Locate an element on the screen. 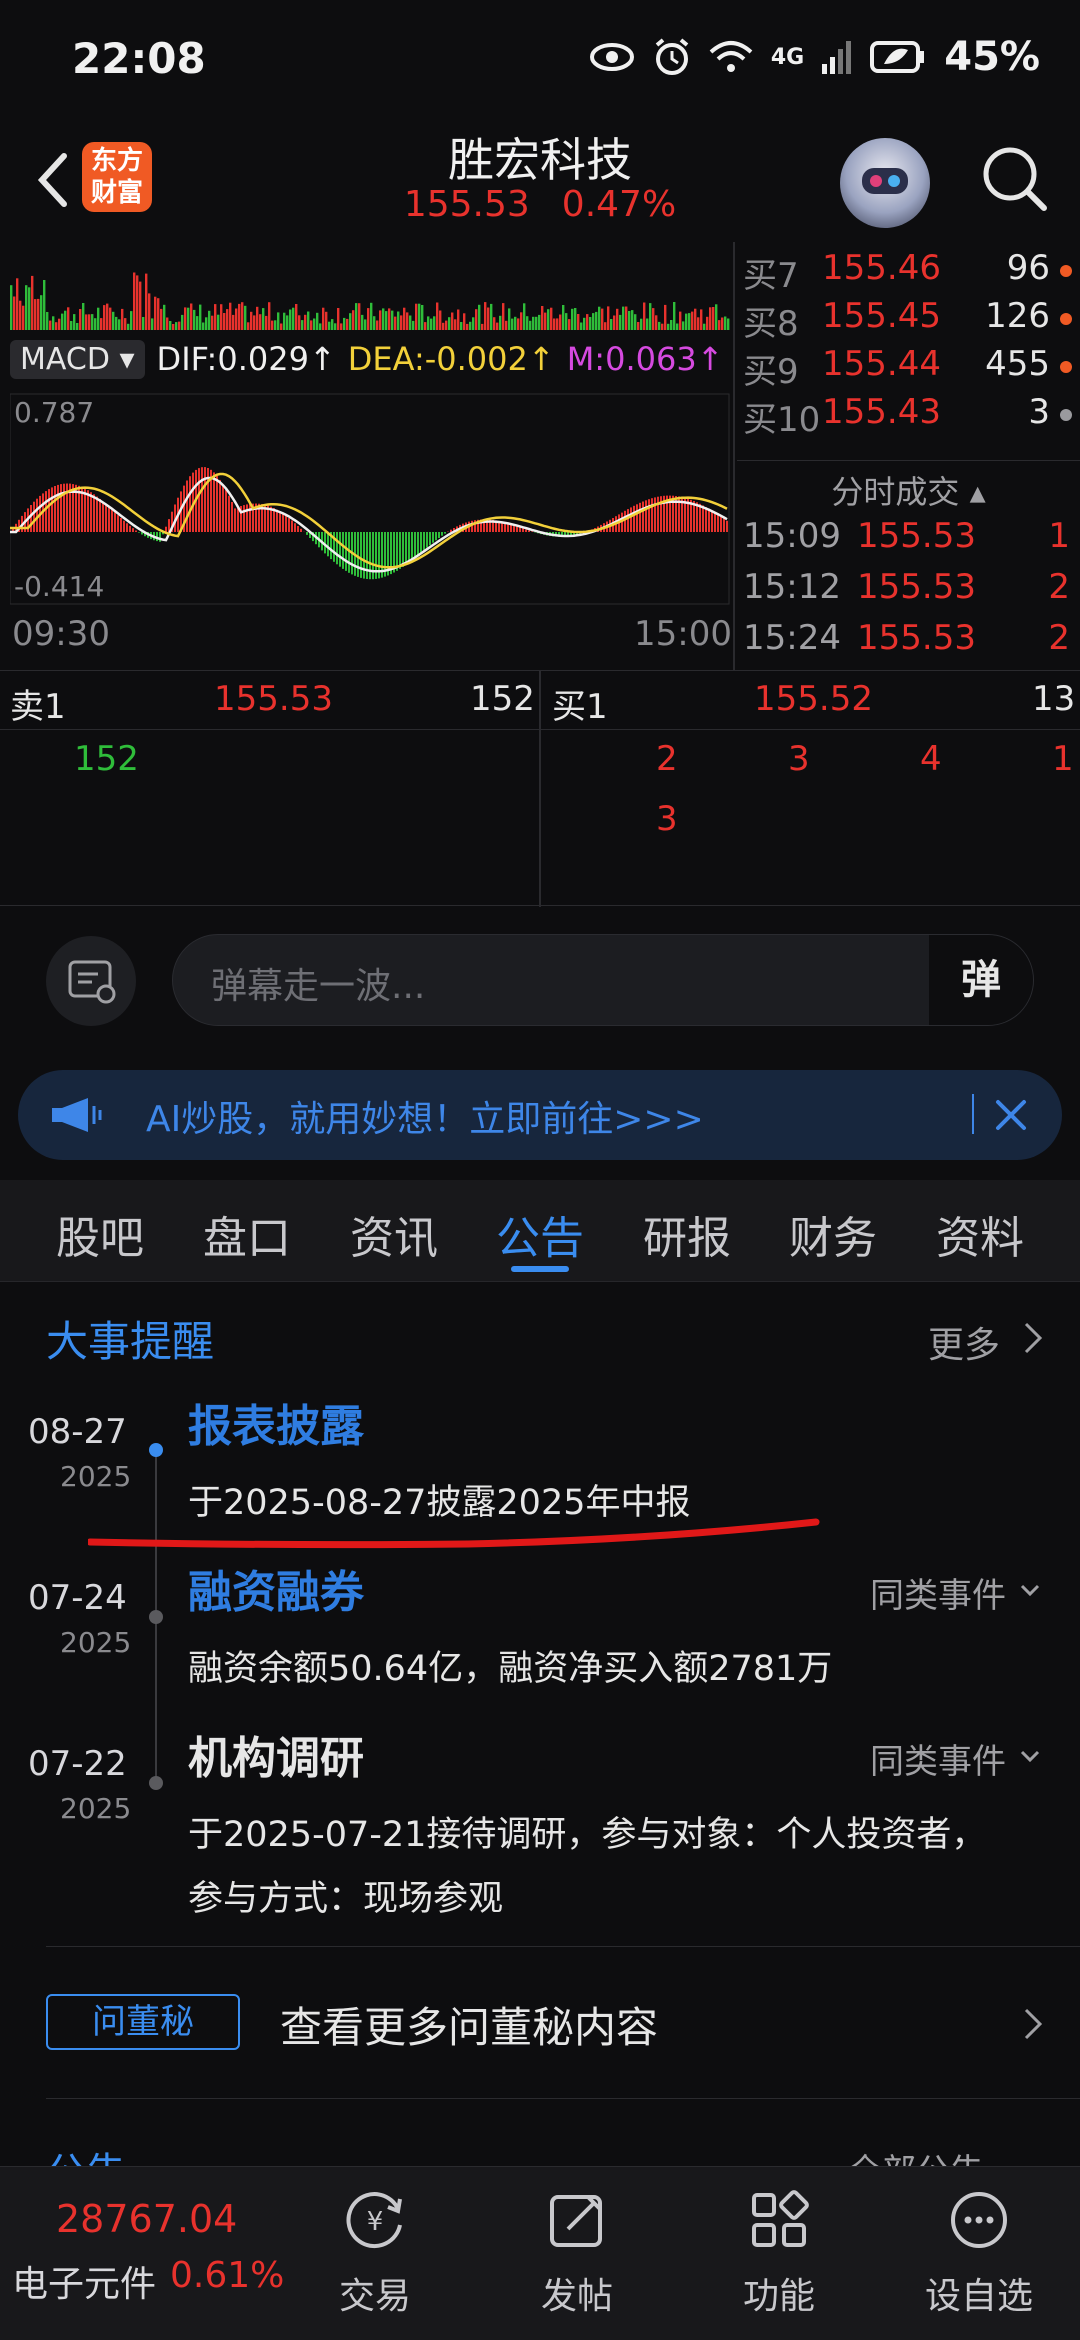 This screenshot has height=2340, width=1080. danmaku-settings-button is located at coordinates (91, 981).